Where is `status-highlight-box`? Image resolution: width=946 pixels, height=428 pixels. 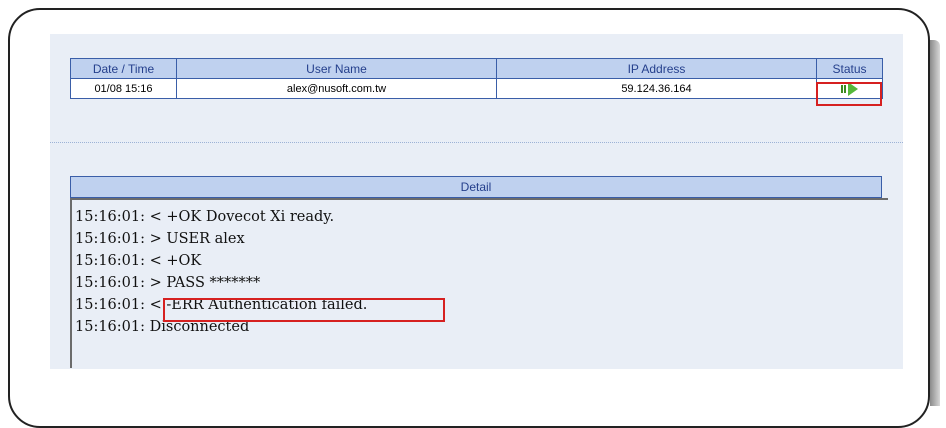 status-highlight-box is located at coordinates (849, 94).